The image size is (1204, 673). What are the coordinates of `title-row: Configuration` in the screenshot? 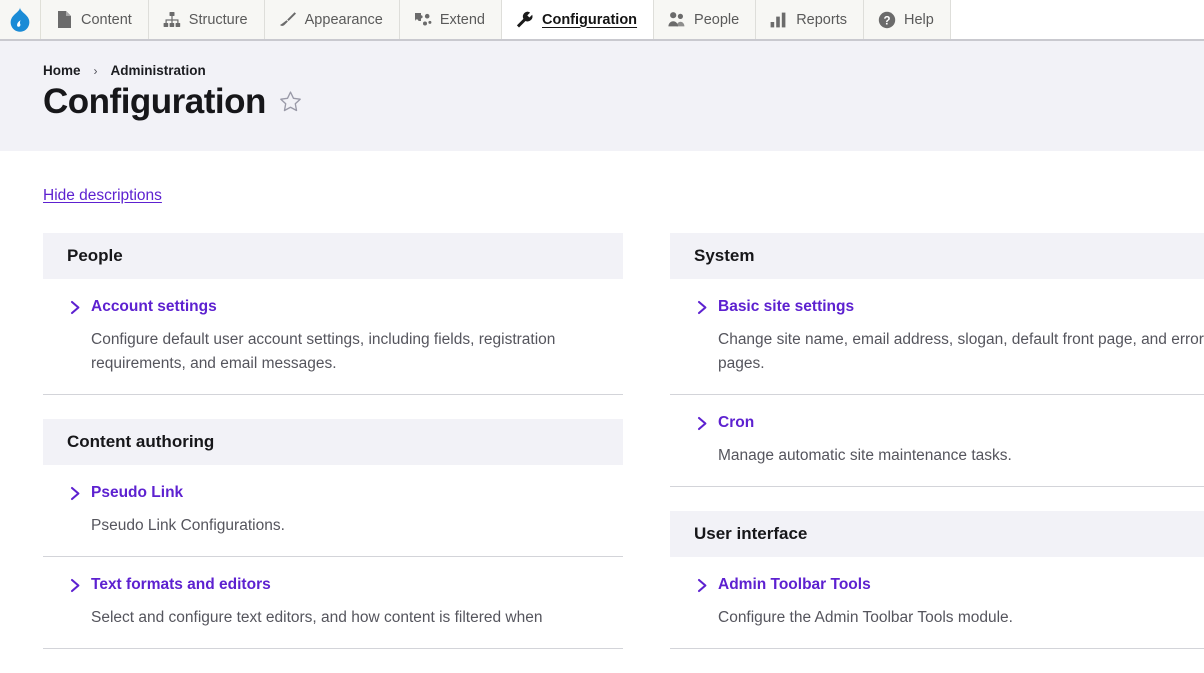 It's located at (623, 102).